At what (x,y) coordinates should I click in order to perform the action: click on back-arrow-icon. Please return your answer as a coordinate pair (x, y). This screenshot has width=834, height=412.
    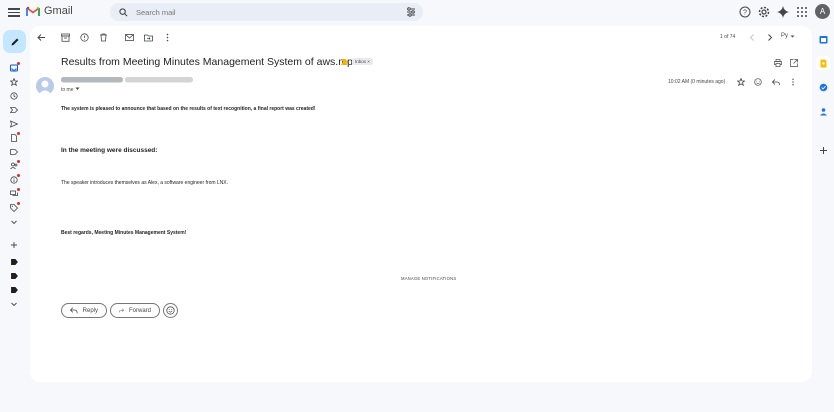
    Looking at the image, I should click on (41, 37).